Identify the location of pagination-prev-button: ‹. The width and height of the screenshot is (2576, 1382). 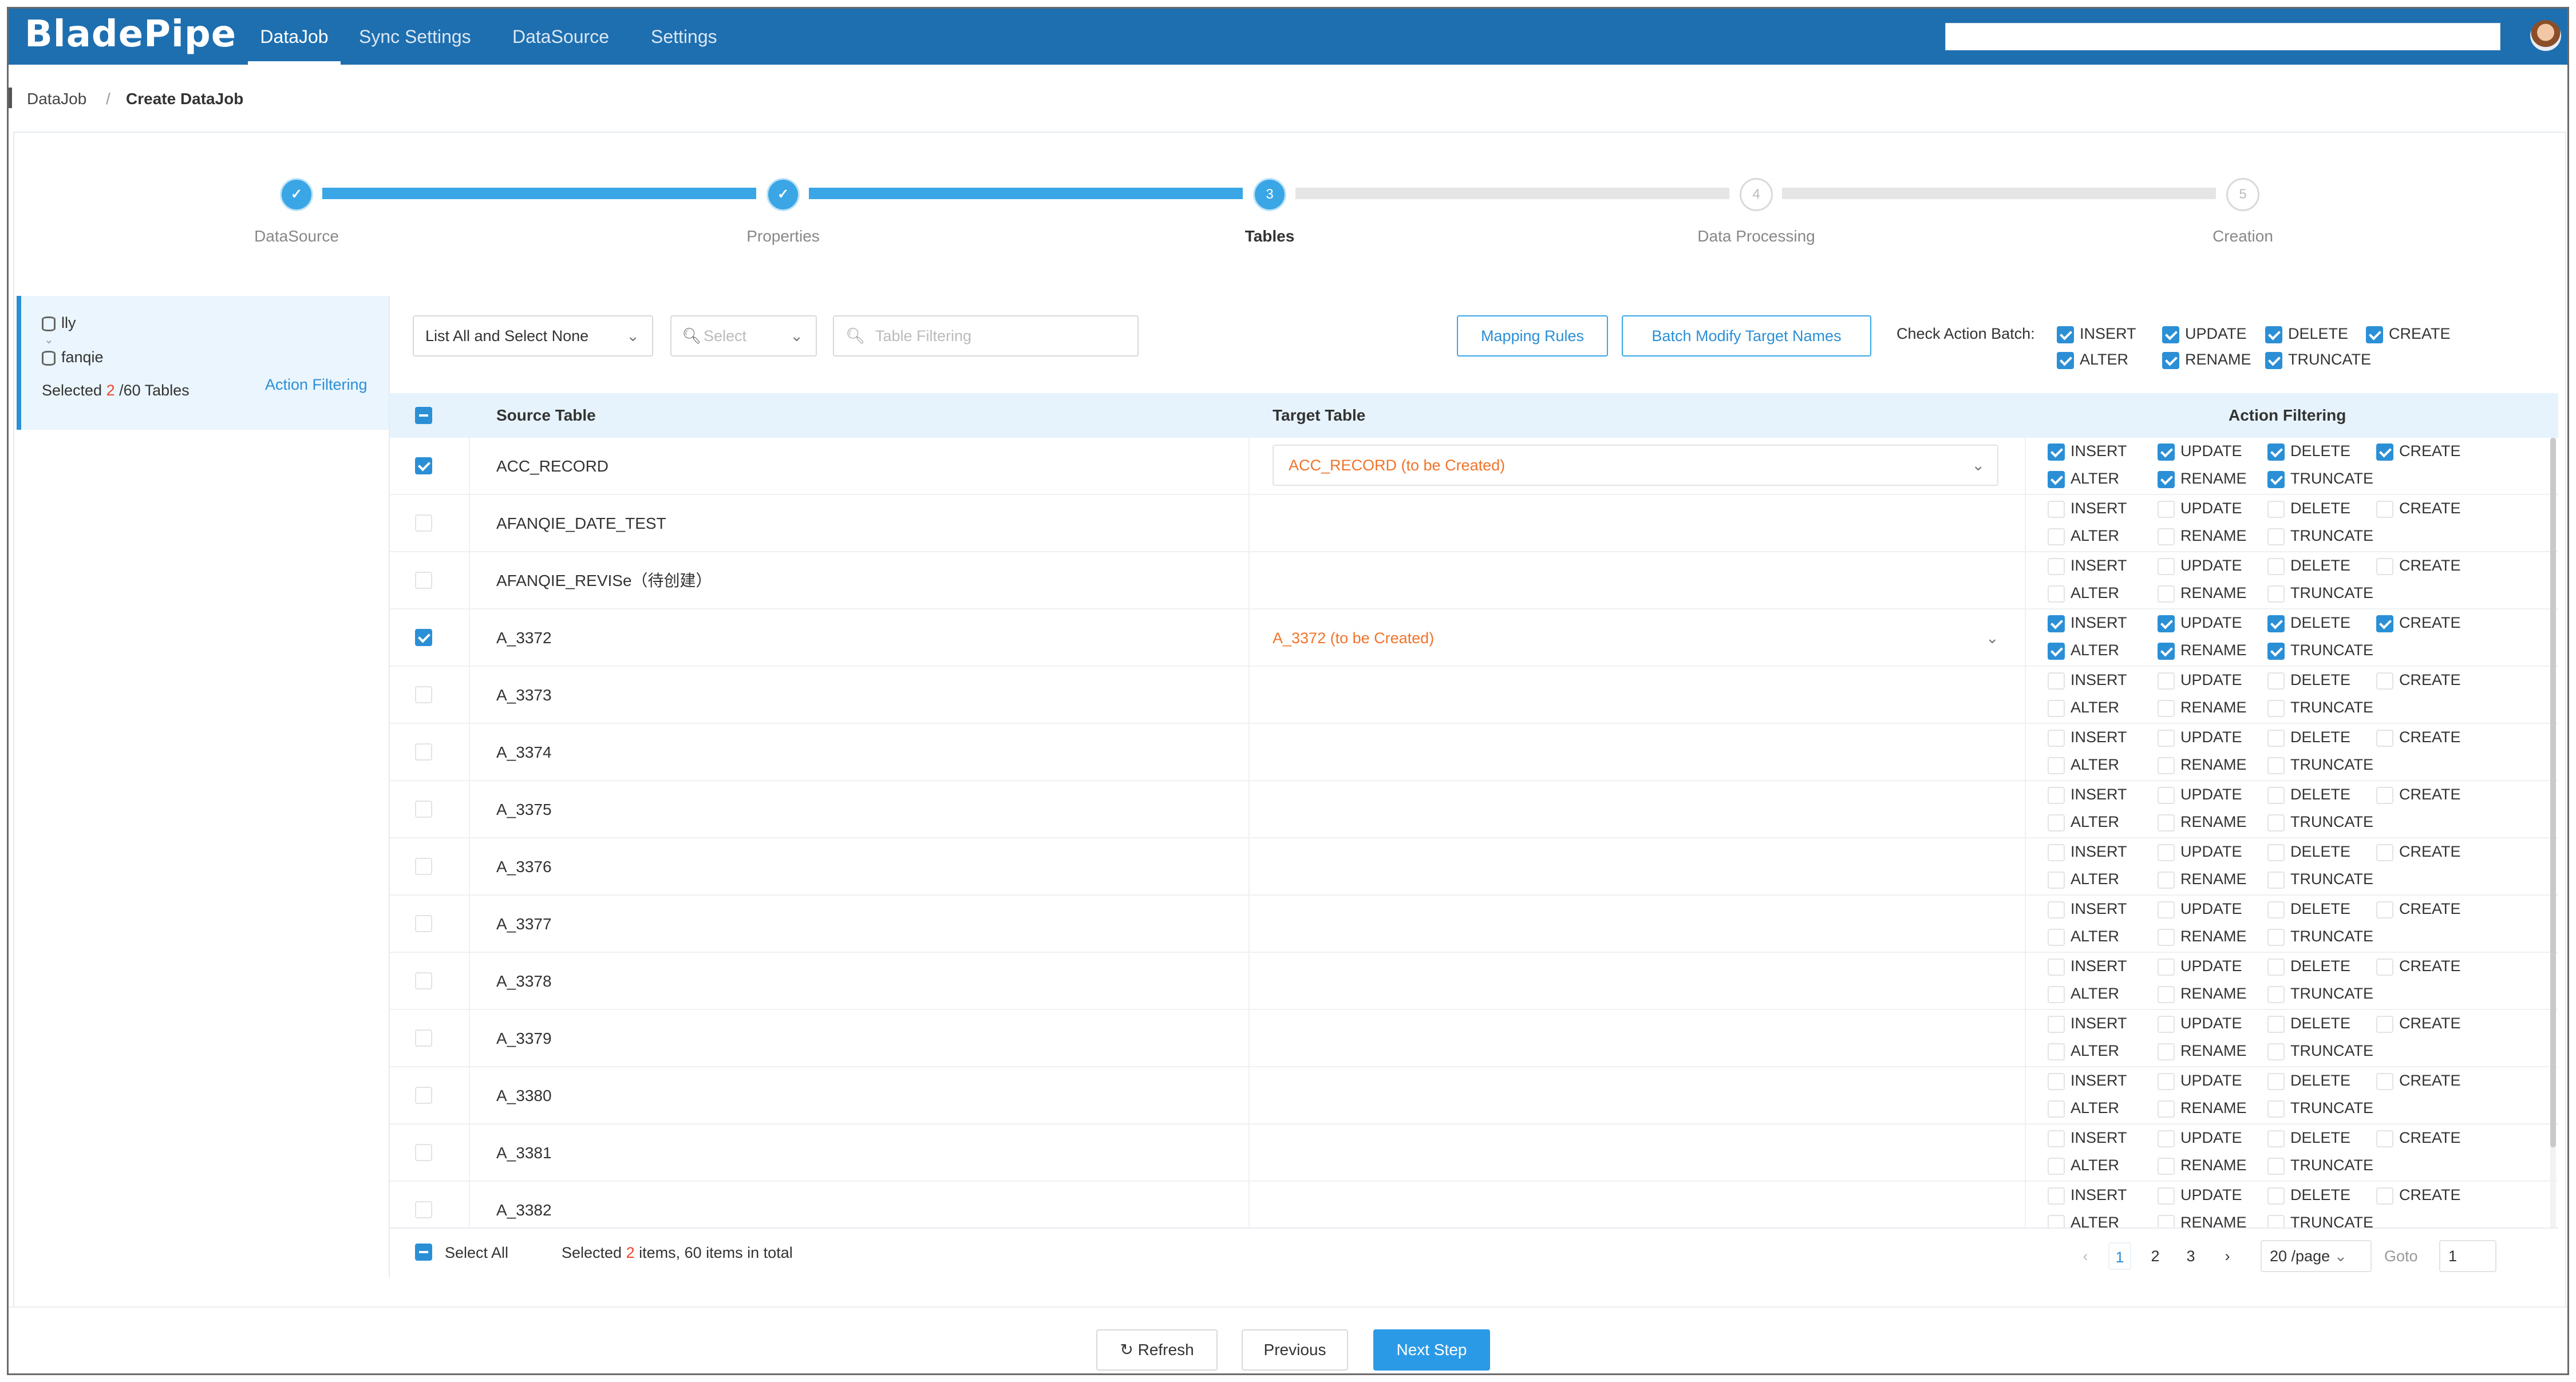
(2085, 1256).